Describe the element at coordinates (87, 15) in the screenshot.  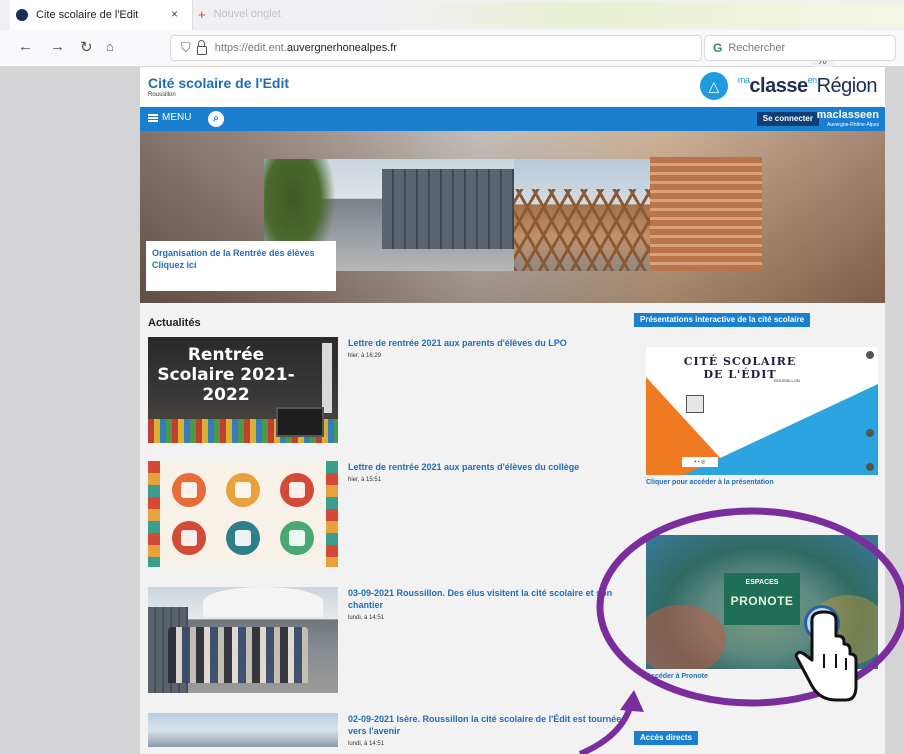
I see `tab-title: Cite scolaire de l'Edit` at that location.